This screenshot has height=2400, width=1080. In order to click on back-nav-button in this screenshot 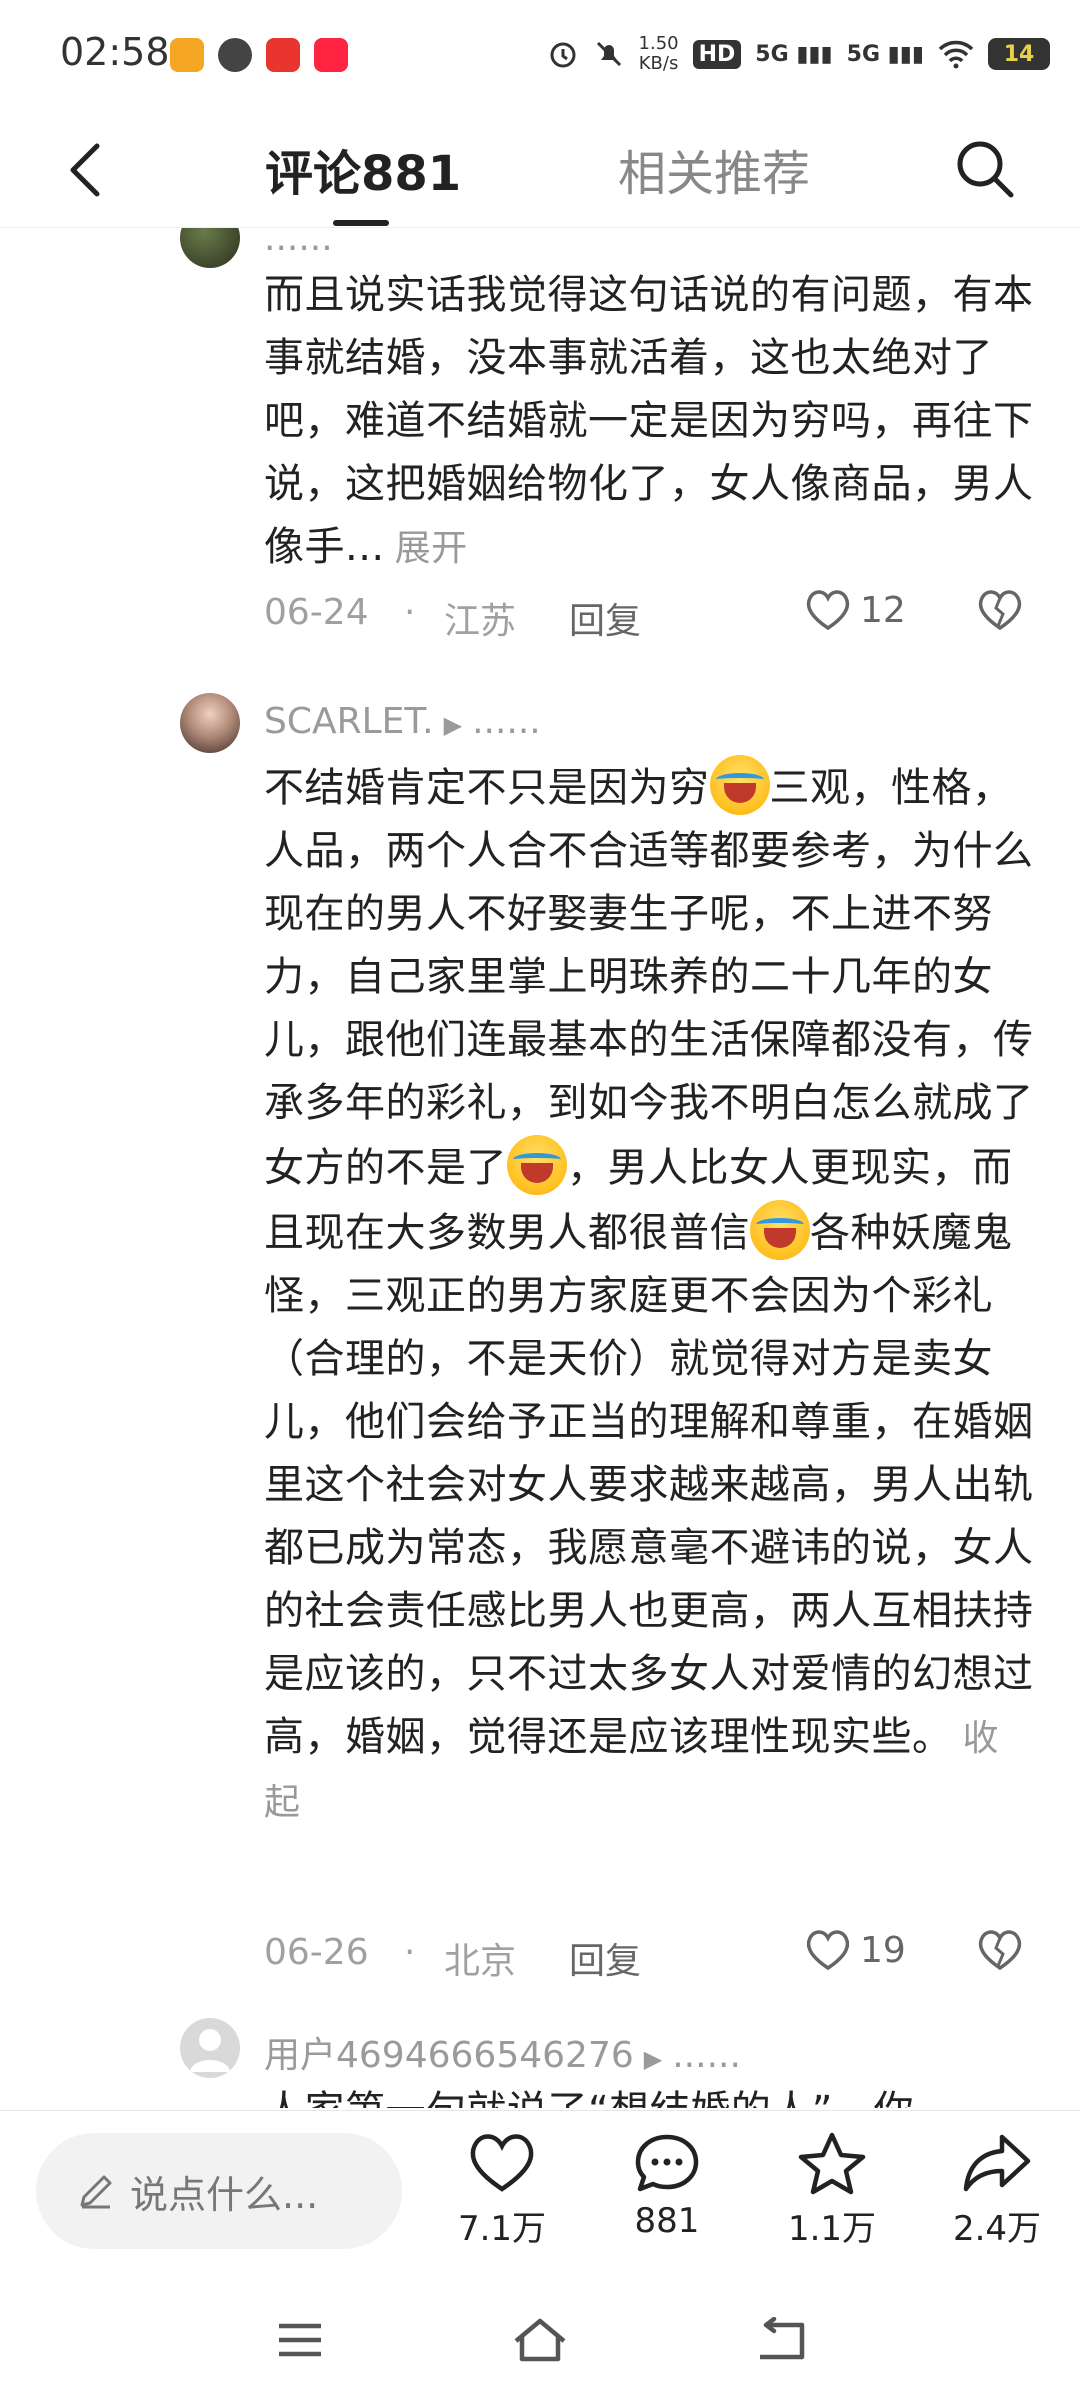, I will do `click(780, 2340)`.